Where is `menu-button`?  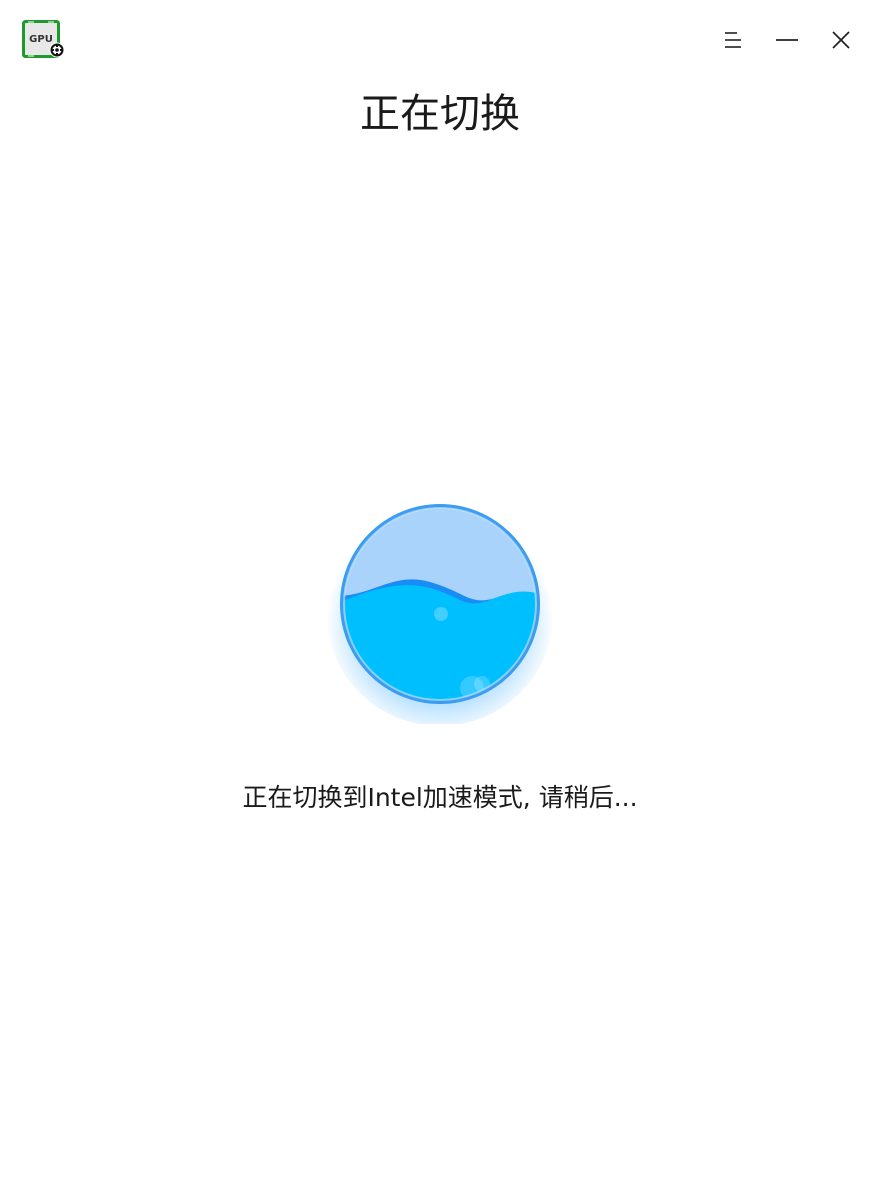
menu-button is located at coordinates (733, 40).